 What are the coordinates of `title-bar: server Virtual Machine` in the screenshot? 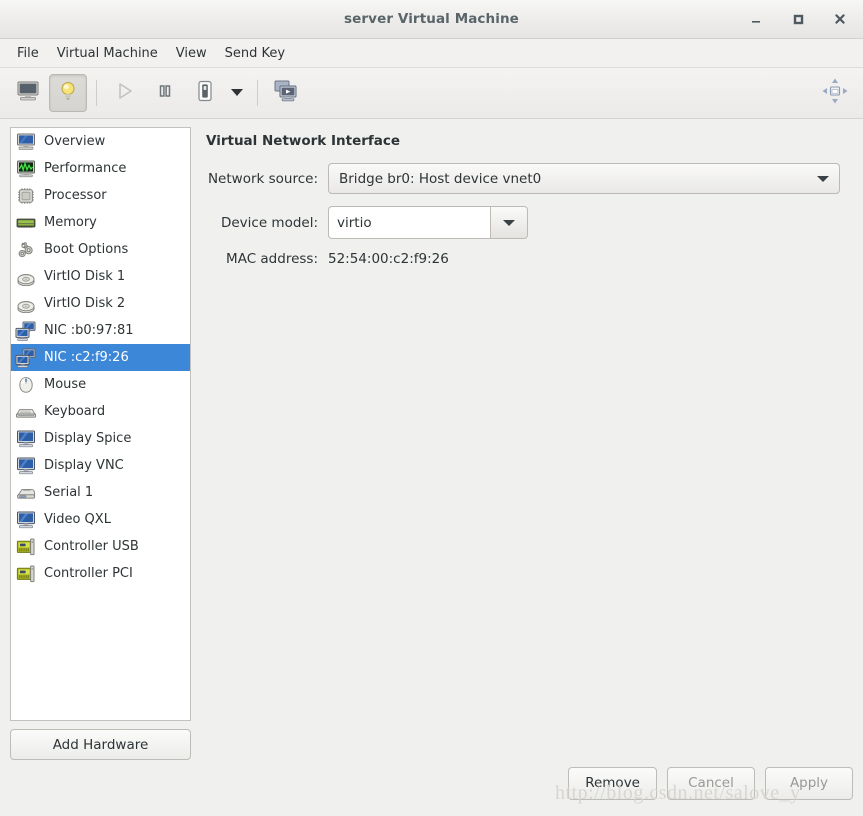 It's located at (431, 19).